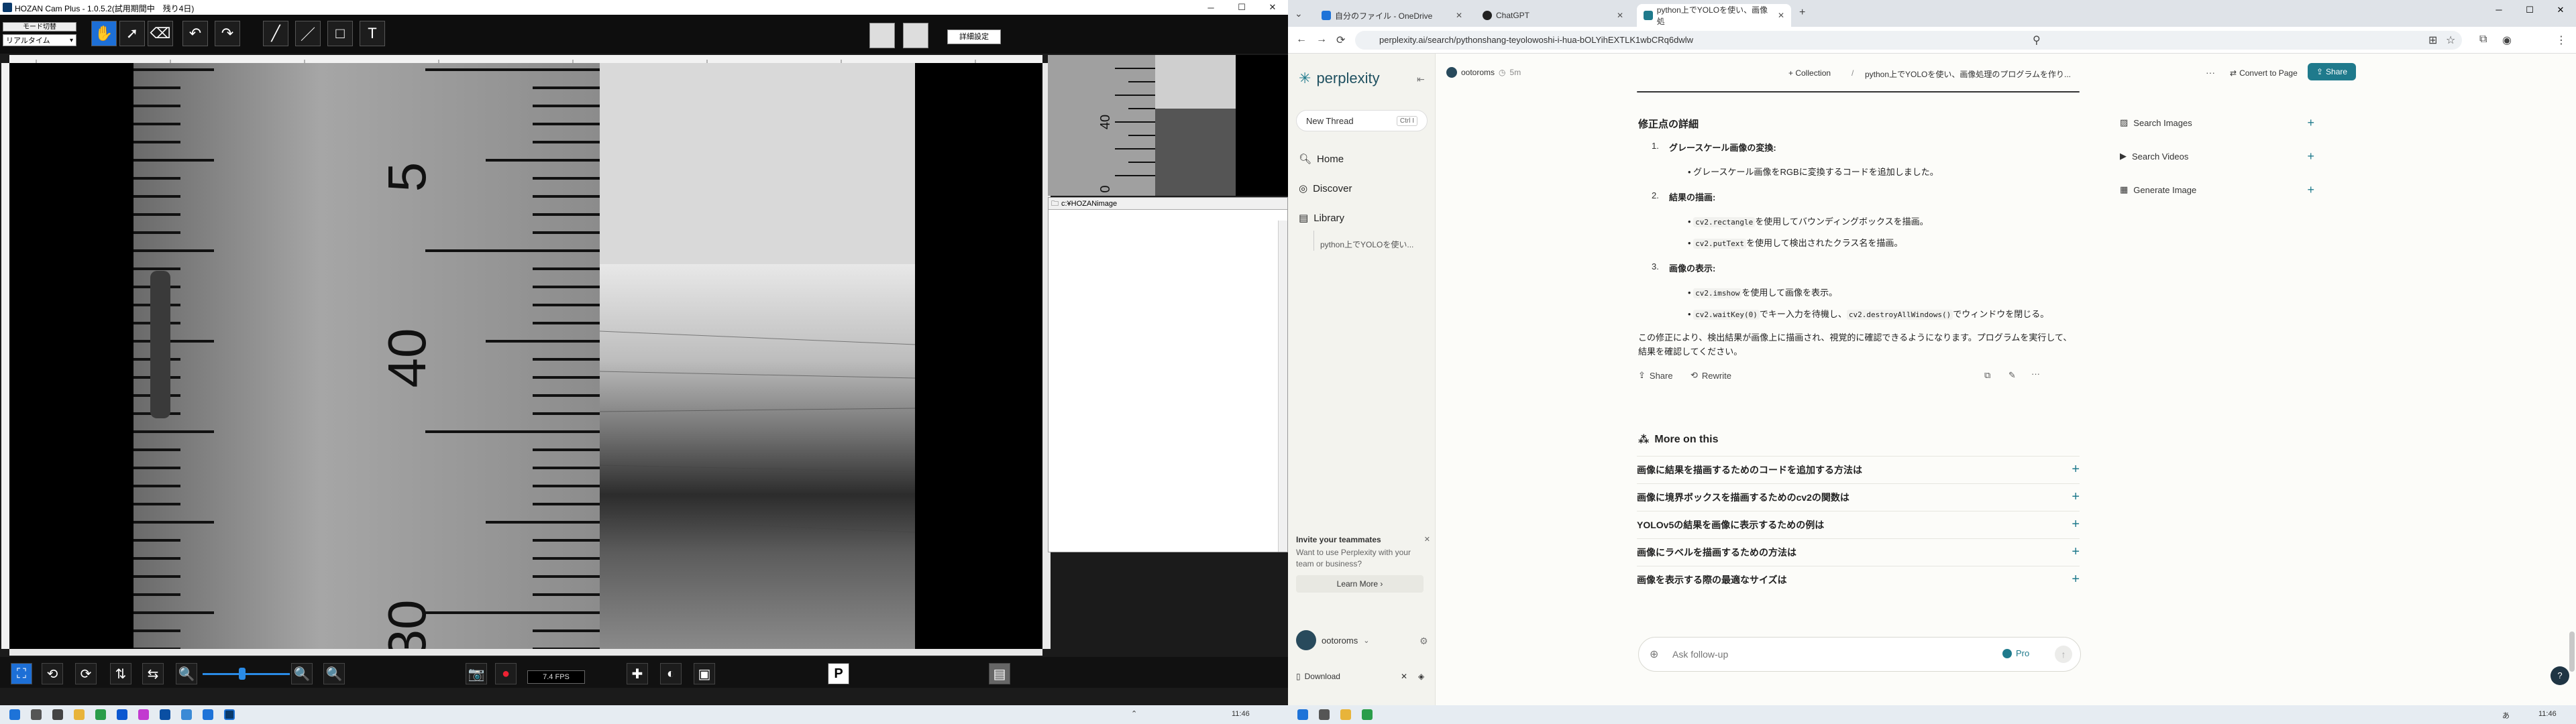  I want to click on close-icon: ✕, so click(2560, 10).